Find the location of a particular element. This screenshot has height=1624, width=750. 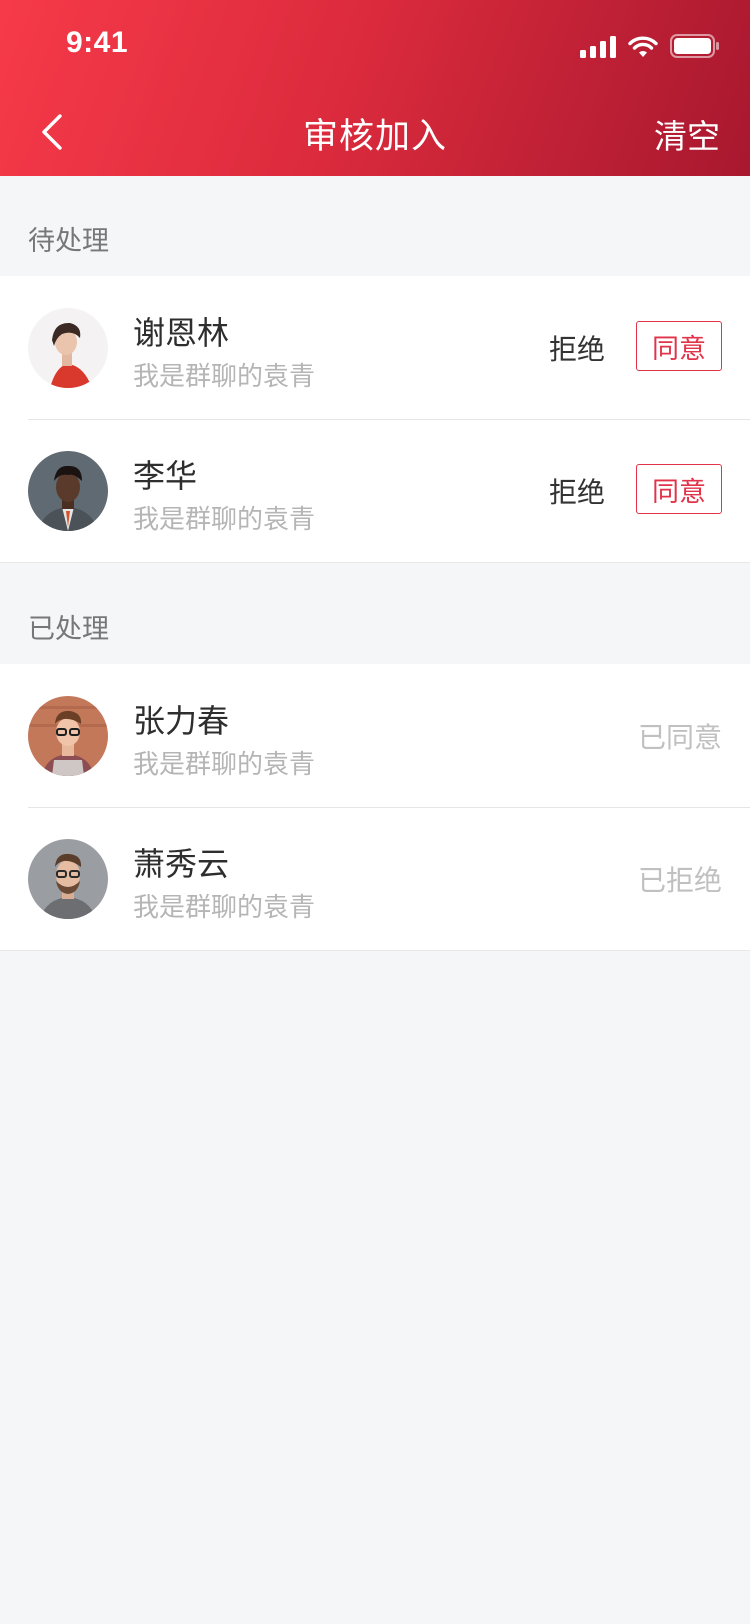

section-label-processed: 已处理 is located at coordinates (68, 629).